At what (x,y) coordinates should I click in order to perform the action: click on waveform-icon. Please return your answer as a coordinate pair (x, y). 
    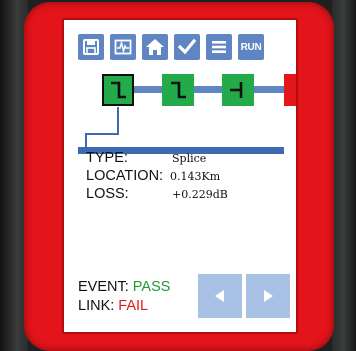
    Looking at the image, I should click on (123, 47).